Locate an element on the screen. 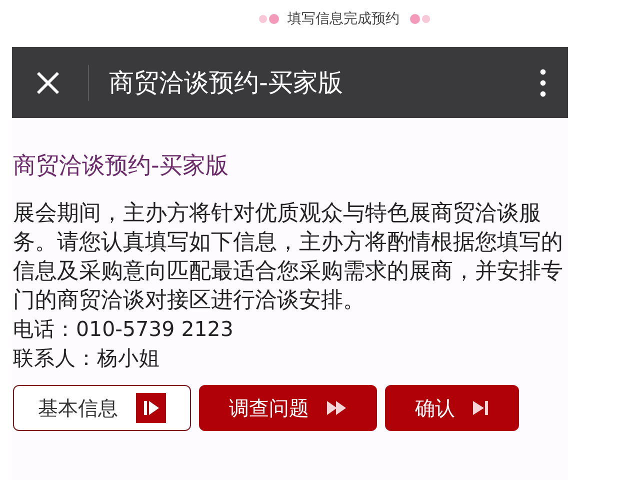 Image resolution: width=627 pixels, height=480 pixels. skip-end-icon is located at coordinates (481, 408).